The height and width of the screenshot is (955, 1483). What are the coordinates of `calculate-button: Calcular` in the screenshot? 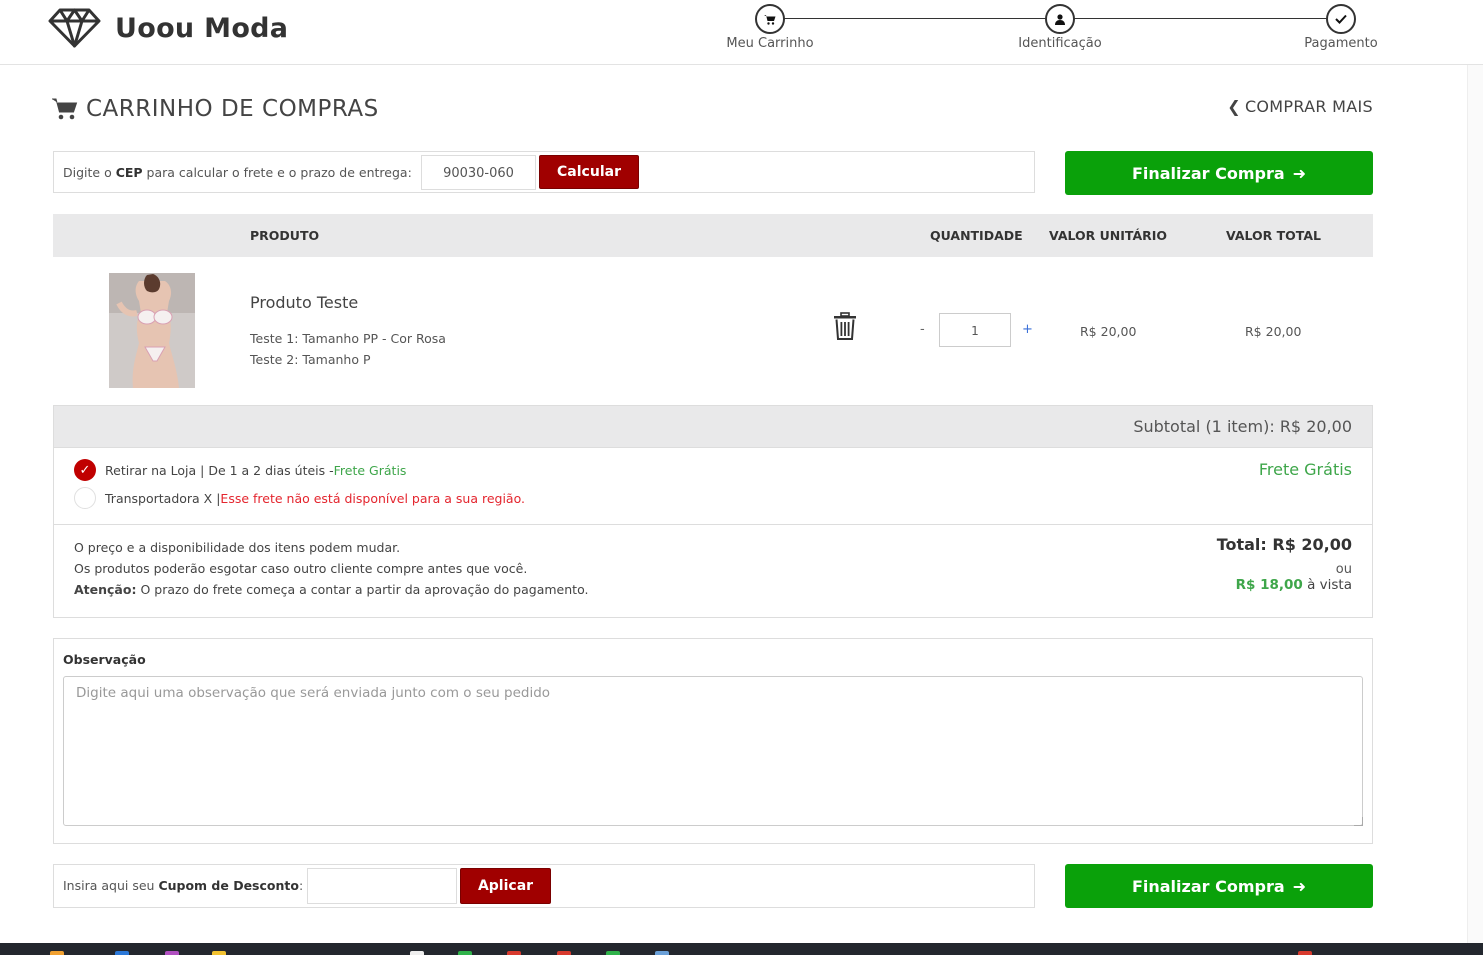 It's located at (589, 172).